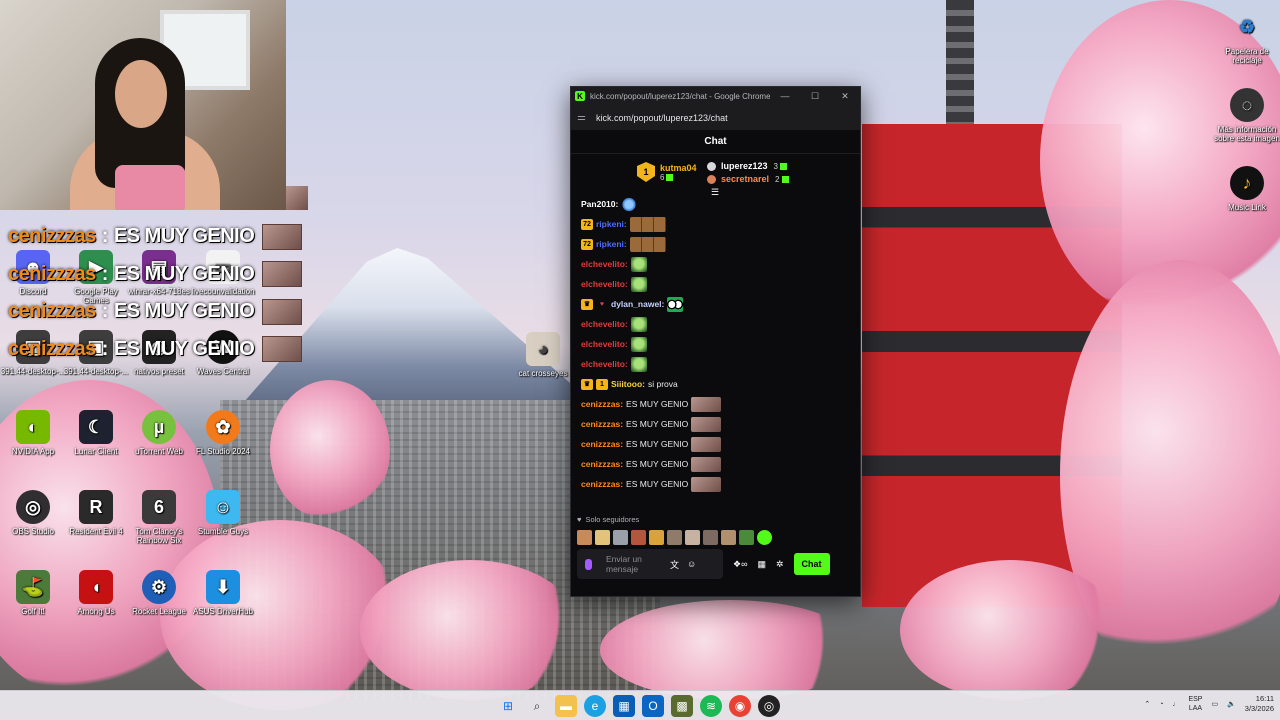  What do you see at coordinates (223, 593) in the screenshot?
I see `desktop-icon-asus: ⬇ ASUS DriverHub` at bounding box center [223, 593].